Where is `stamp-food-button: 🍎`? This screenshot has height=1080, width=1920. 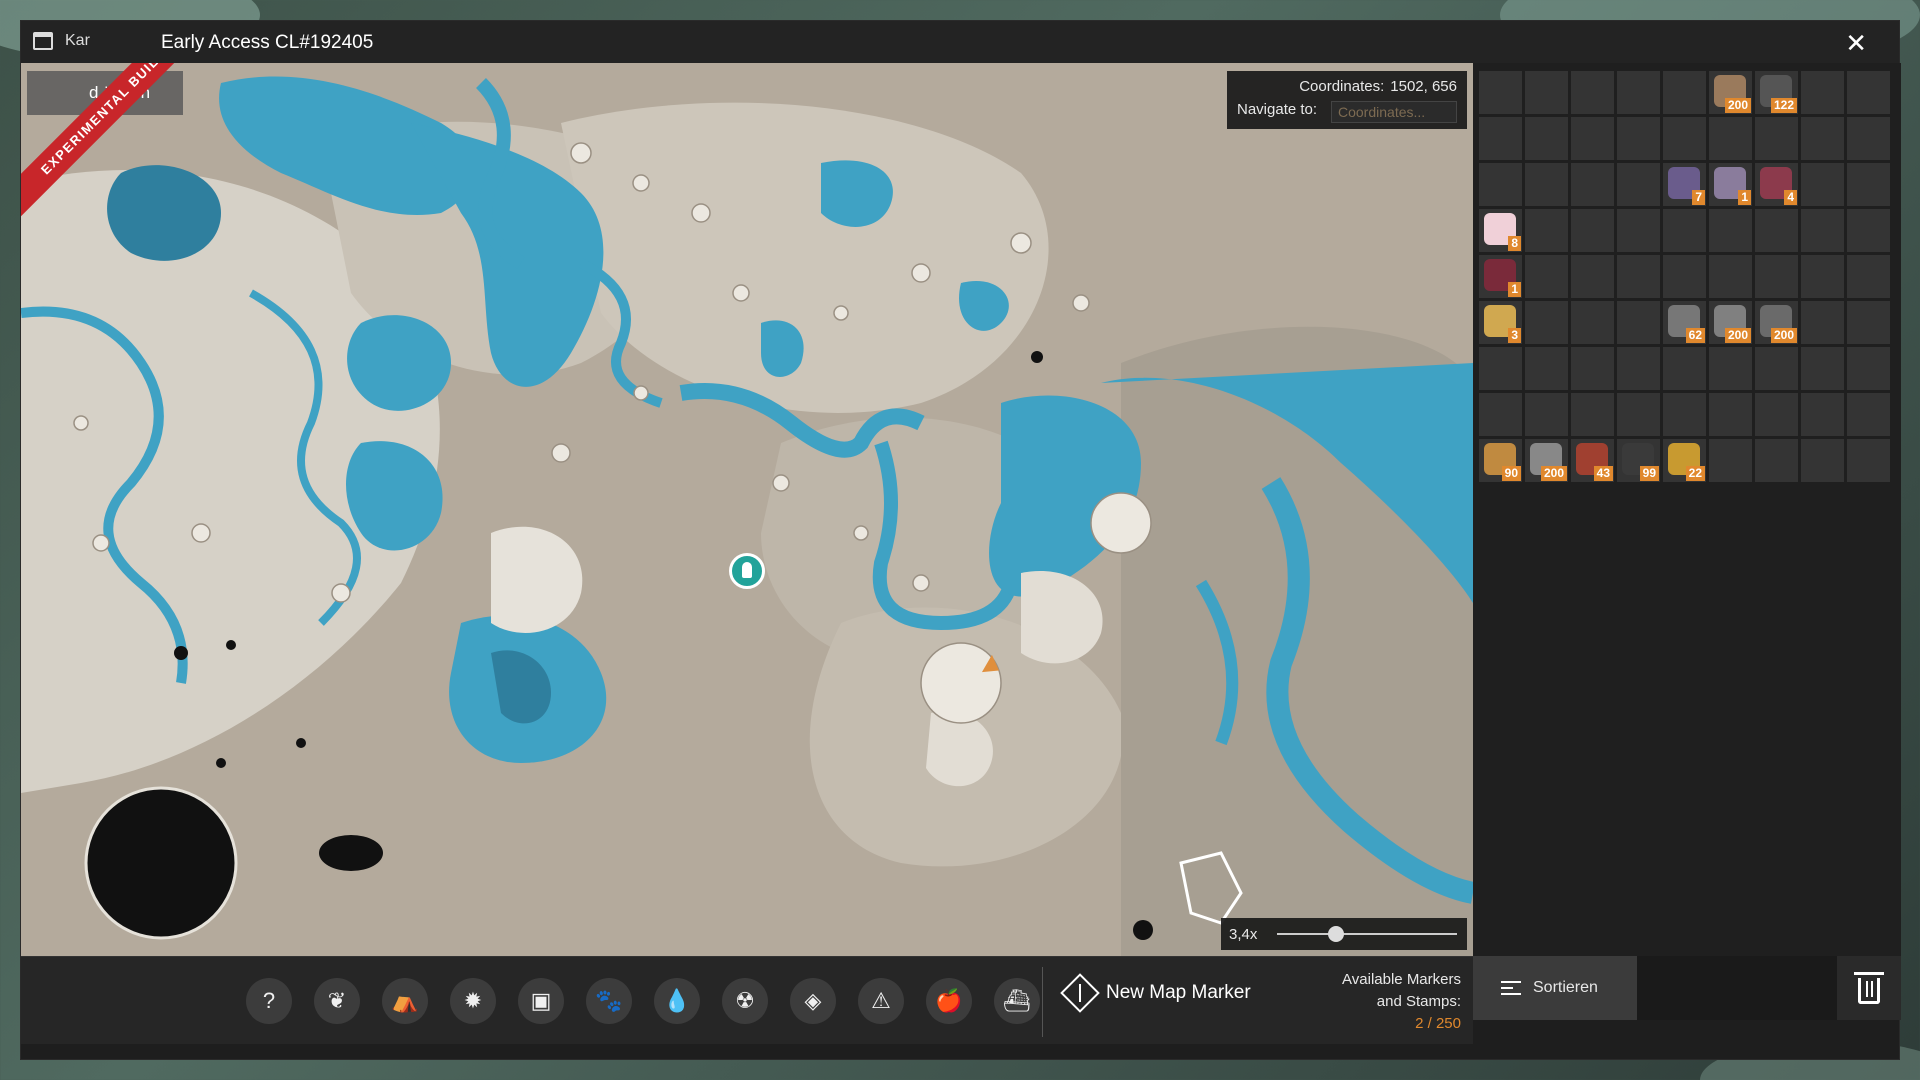 stamp-food-button: 🍎 is located at coordinates (949, 1001).